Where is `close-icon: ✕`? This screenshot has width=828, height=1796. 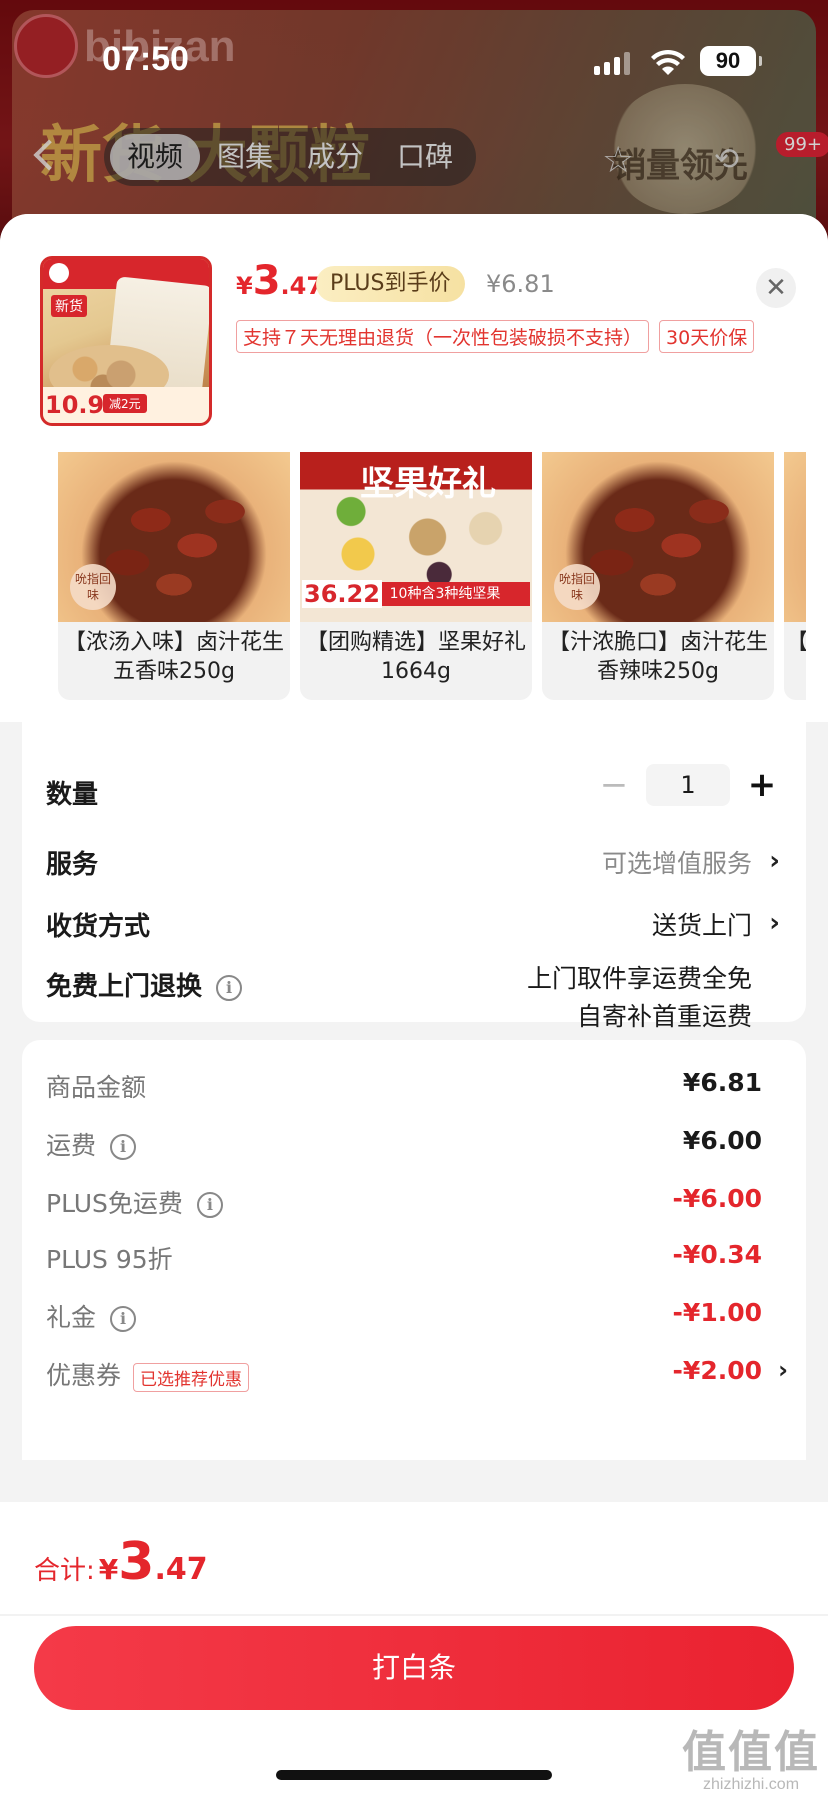 close-icon: ✕ is located at coordinates (776, 288).